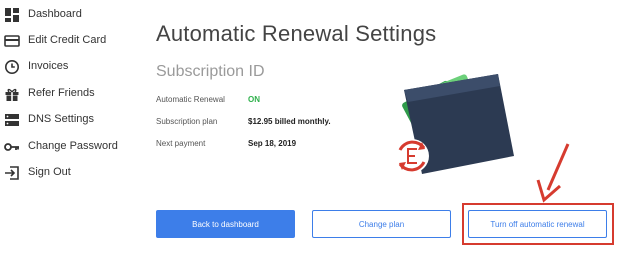  I want to click on wallet-illustration, so click(454, 124).